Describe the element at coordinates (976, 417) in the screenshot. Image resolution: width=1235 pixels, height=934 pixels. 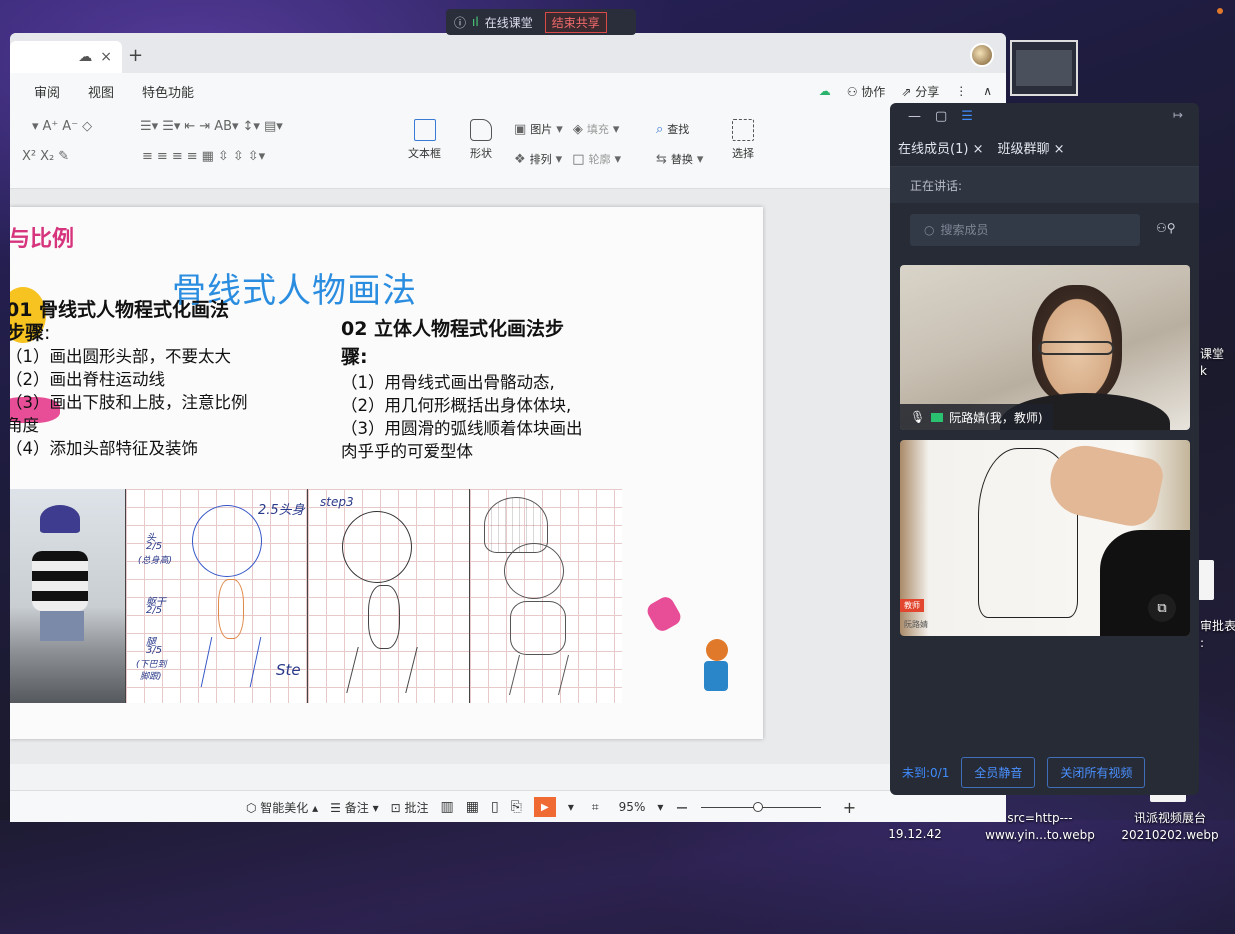
I see `teacher-name-tag: 🎙 阮路婧(我，教师)` at that location.